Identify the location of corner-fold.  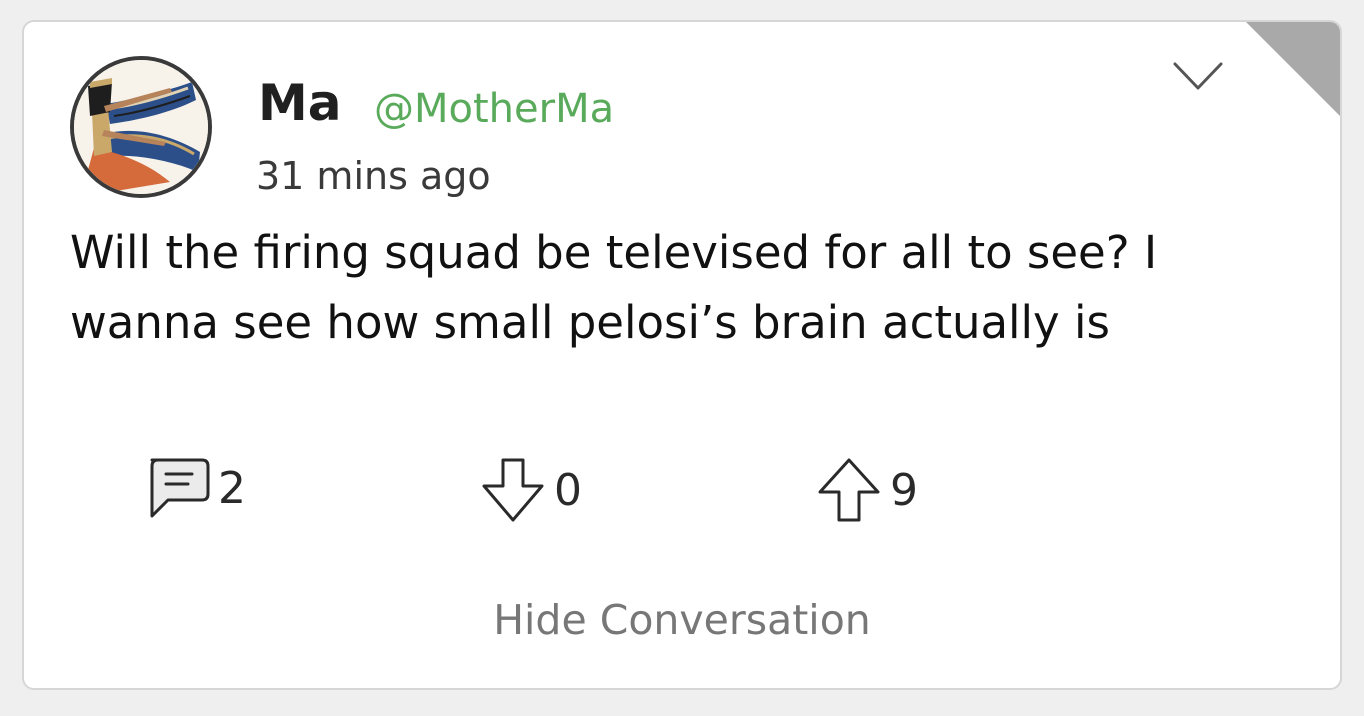
(1292, 70).